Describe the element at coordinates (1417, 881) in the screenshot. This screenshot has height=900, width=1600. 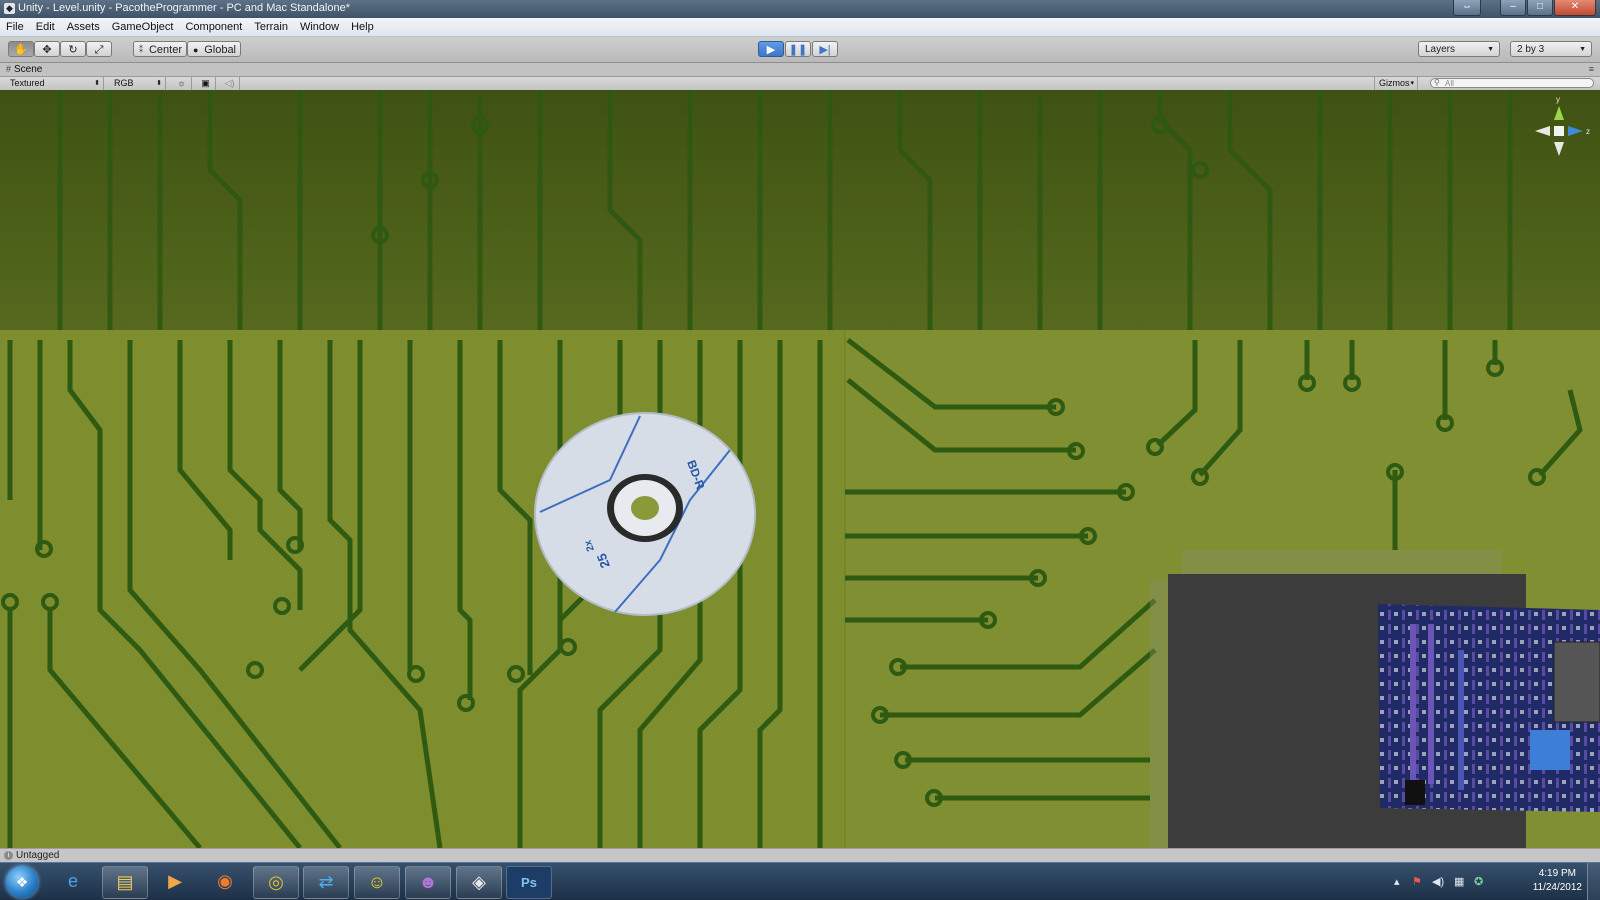
I see `action-center-flag-icon: ⚑` at that location.